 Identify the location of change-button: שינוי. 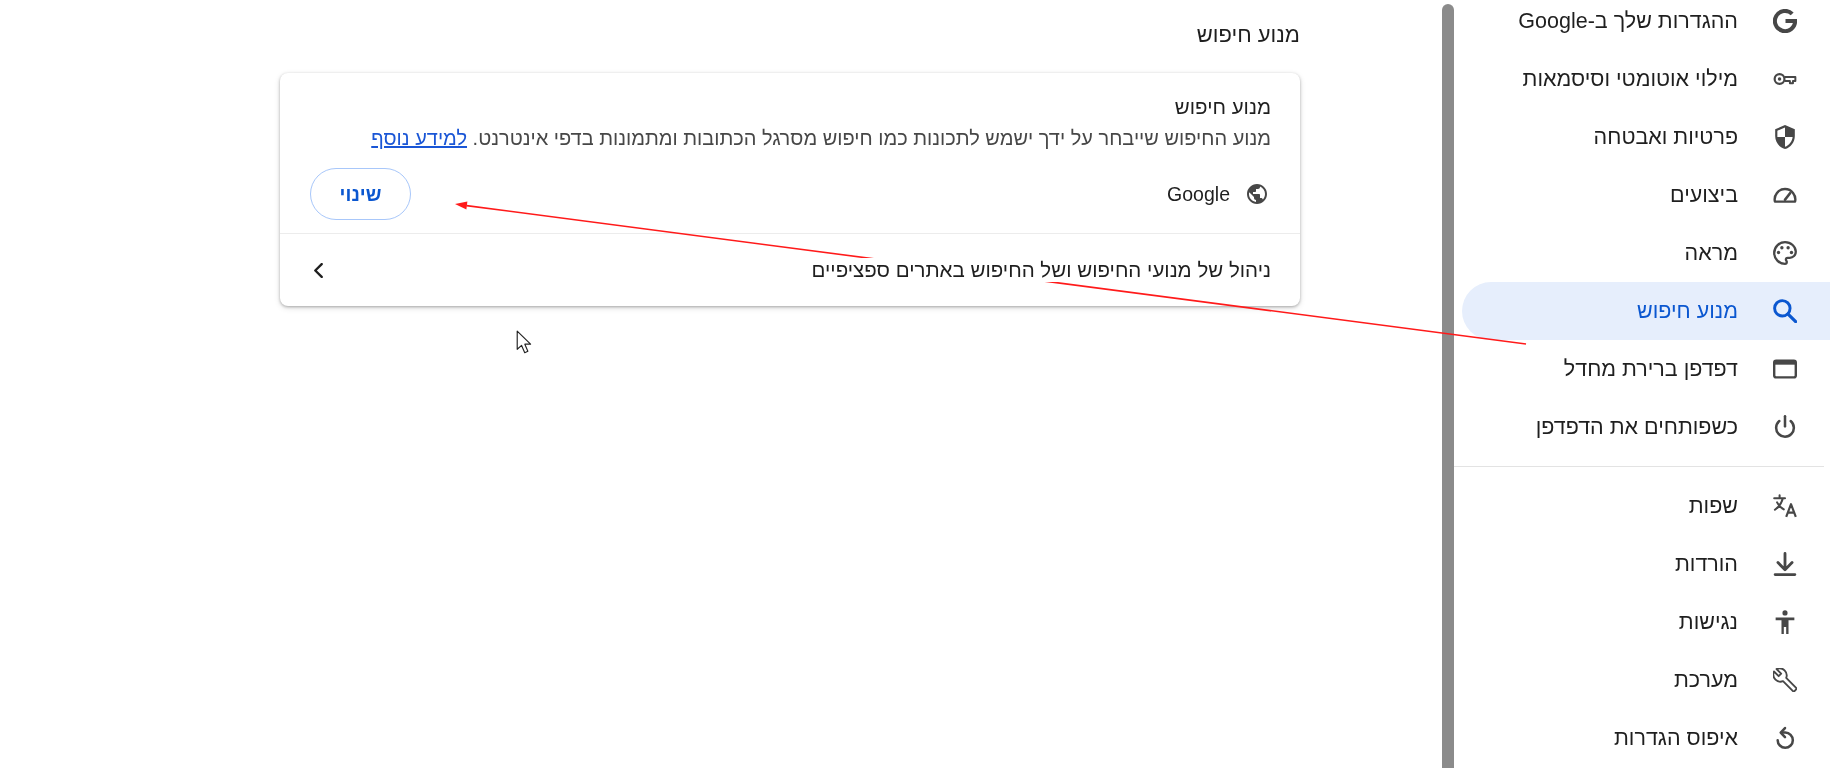
(360, 194).